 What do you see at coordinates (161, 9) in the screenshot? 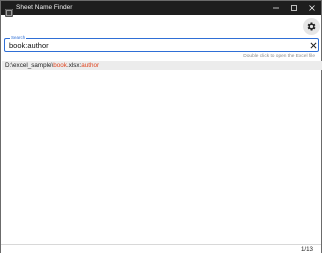
I see `title-bar: Sheet Name Finder` at bounding box center [161, 9].